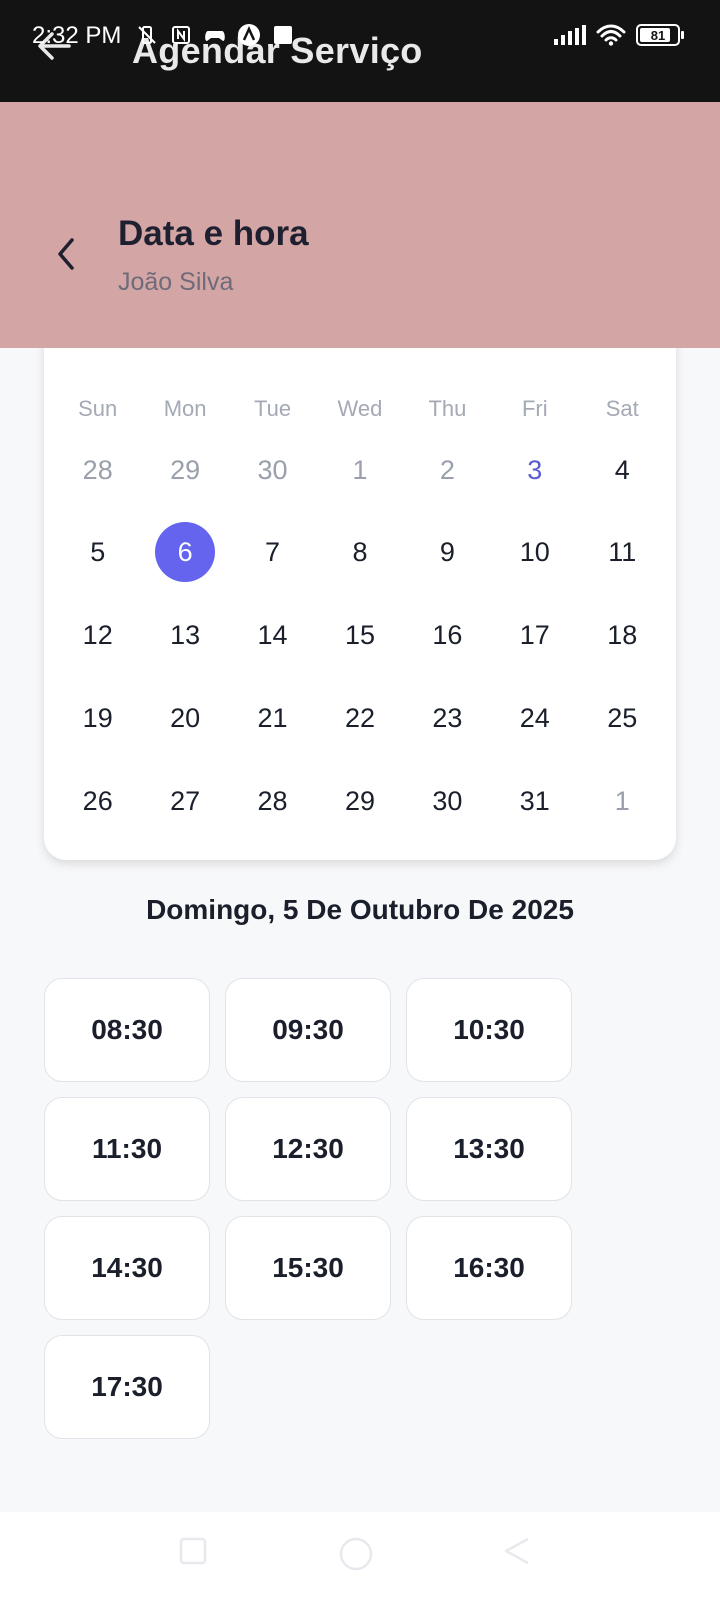  What do you see at coordinates (127, 1268) in the screenshot?
I see `time-slot-button: 14:30` at bounding box center [127, 1268].